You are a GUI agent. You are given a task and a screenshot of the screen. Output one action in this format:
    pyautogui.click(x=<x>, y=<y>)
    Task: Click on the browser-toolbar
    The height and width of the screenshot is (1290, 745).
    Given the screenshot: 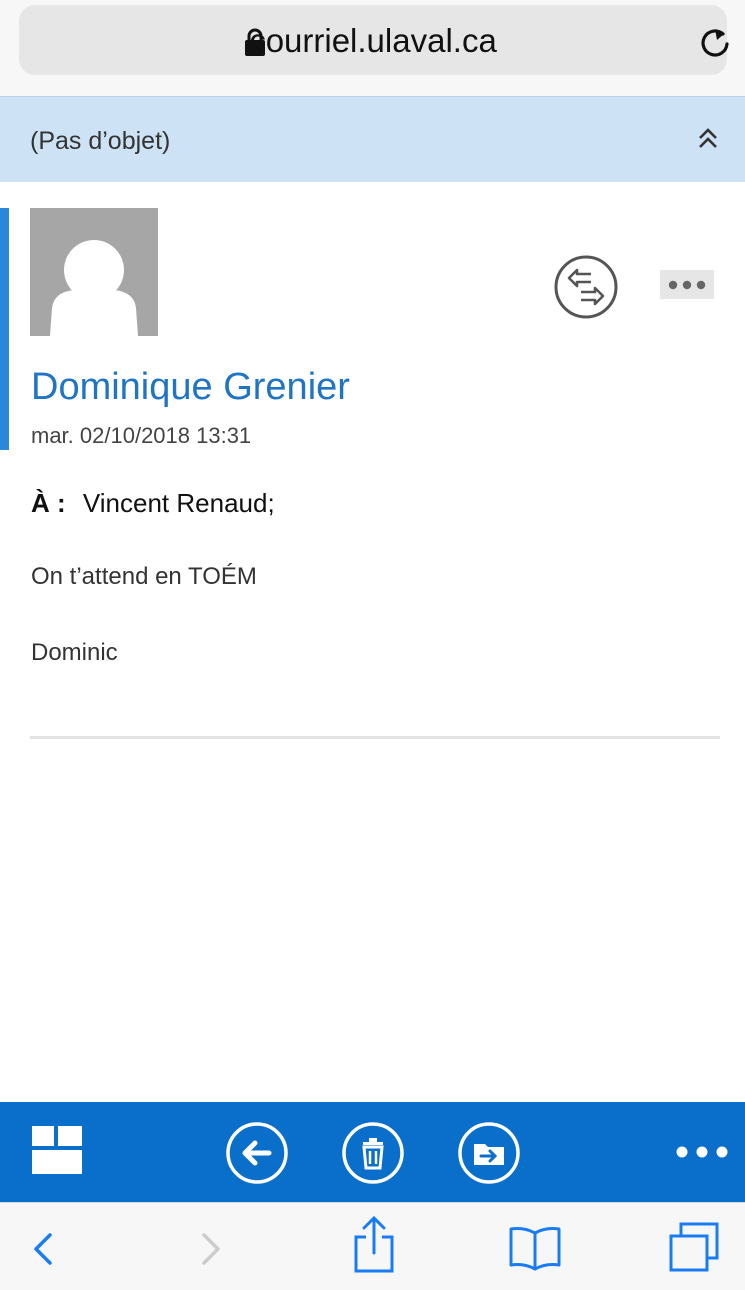 What is the action you would take?
    pyautogui.click(x=372, y=1246)
    